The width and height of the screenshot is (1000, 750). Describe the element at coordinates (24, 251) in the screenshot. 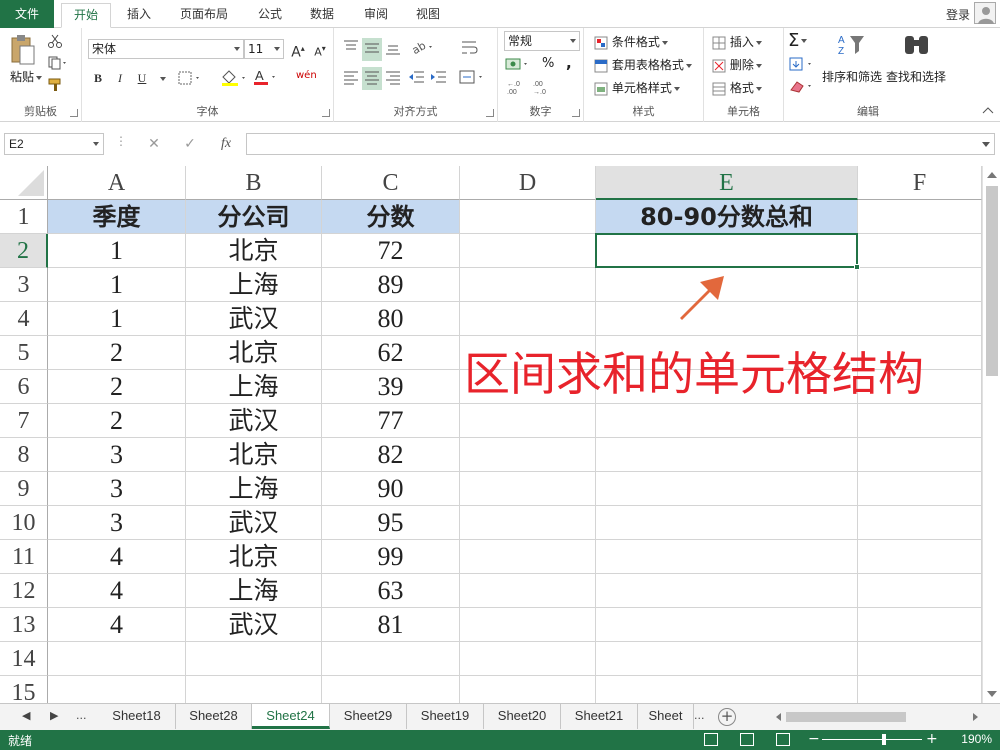

I see `row-header-2: 2` at that location.